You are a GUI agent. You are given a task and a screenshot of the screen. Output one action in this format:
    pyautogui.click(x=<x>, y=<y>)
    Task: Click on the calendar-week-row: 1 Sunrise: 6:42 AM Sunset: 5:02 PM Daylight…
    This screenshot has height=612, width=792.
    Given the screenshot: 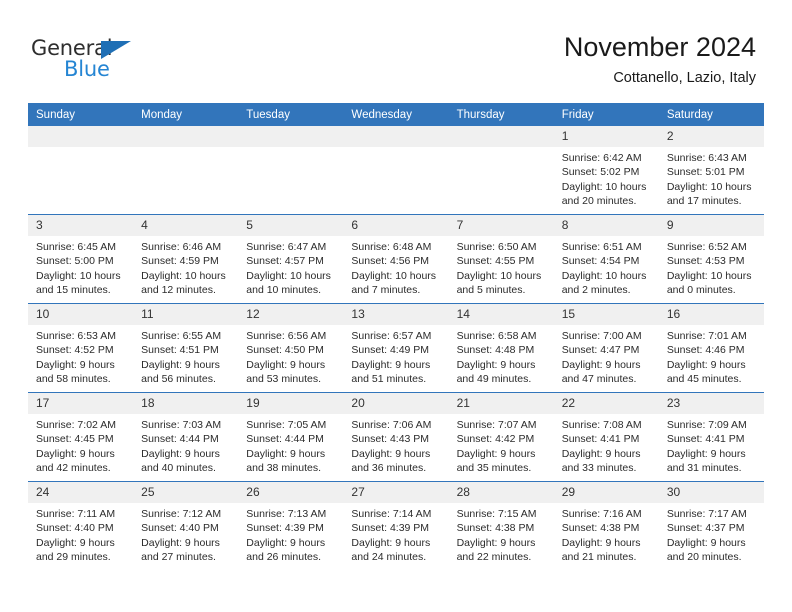 What is the action you would take?
    pyautogui.click(x=396, y=170)
    